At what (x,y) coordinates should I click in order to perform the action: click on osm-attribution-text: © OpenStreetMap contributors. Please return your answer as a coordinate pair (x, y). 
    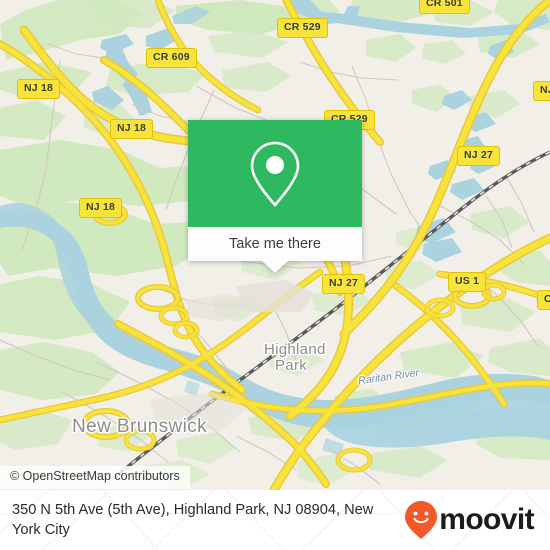
    Looking at the image, I should click on (95, 476).